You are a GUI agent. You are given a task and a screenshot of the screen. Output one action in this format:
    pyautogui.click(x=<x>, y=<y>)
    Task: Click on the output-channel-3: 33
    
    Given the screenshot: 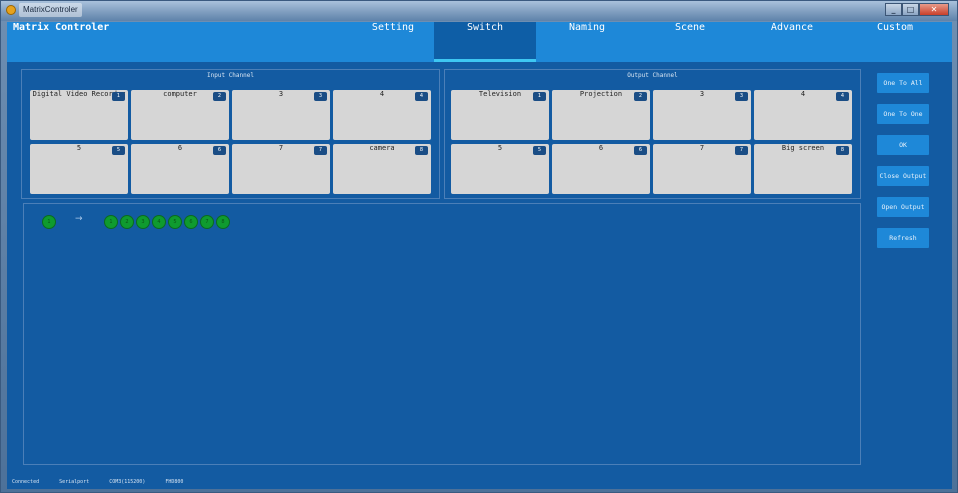 What is the action you would take?
    pyautogui.click(x=702, y=115)
    